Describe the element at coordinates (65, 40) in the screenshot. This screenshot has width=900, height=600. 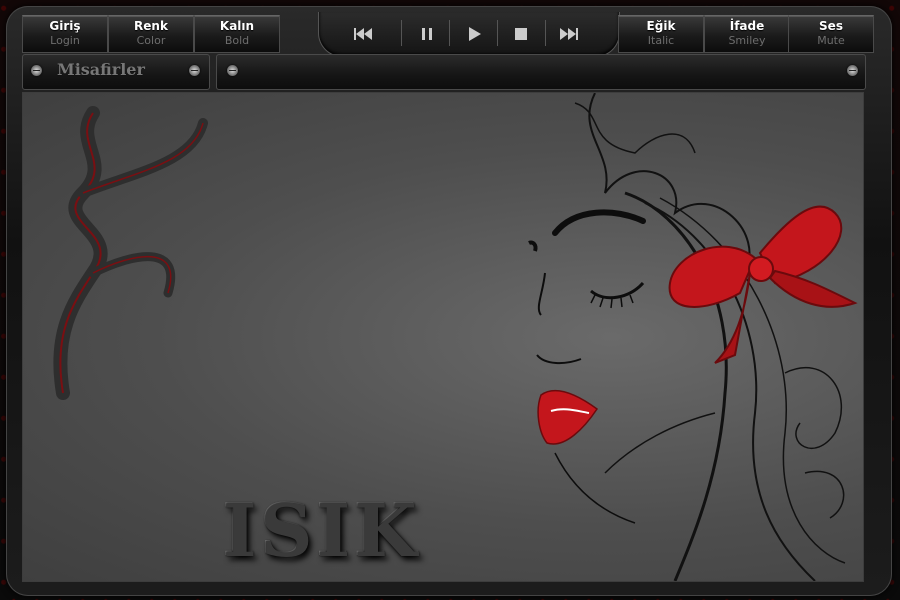
I see `login-sublabel: Login` at that location.